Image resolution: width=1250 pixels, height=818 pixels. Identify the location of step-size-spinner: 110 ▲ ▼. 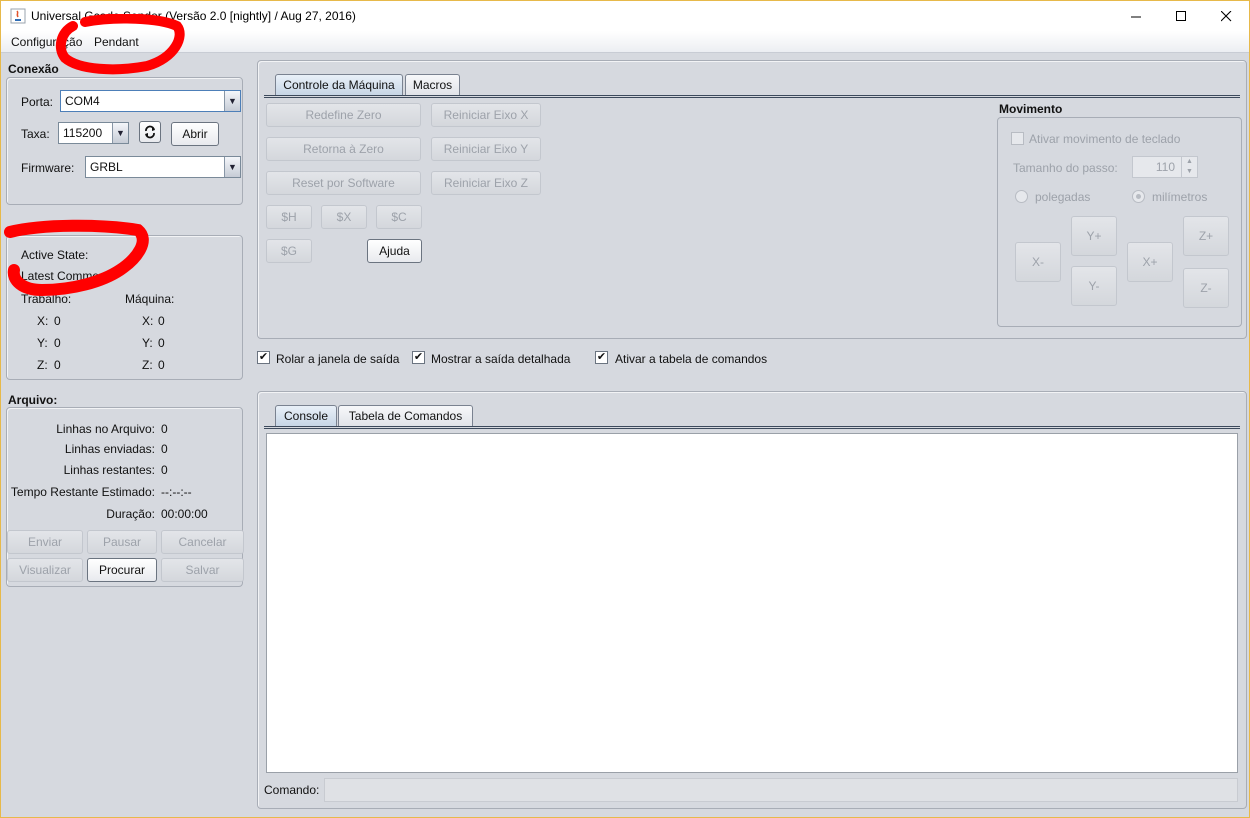
(1165, 167).